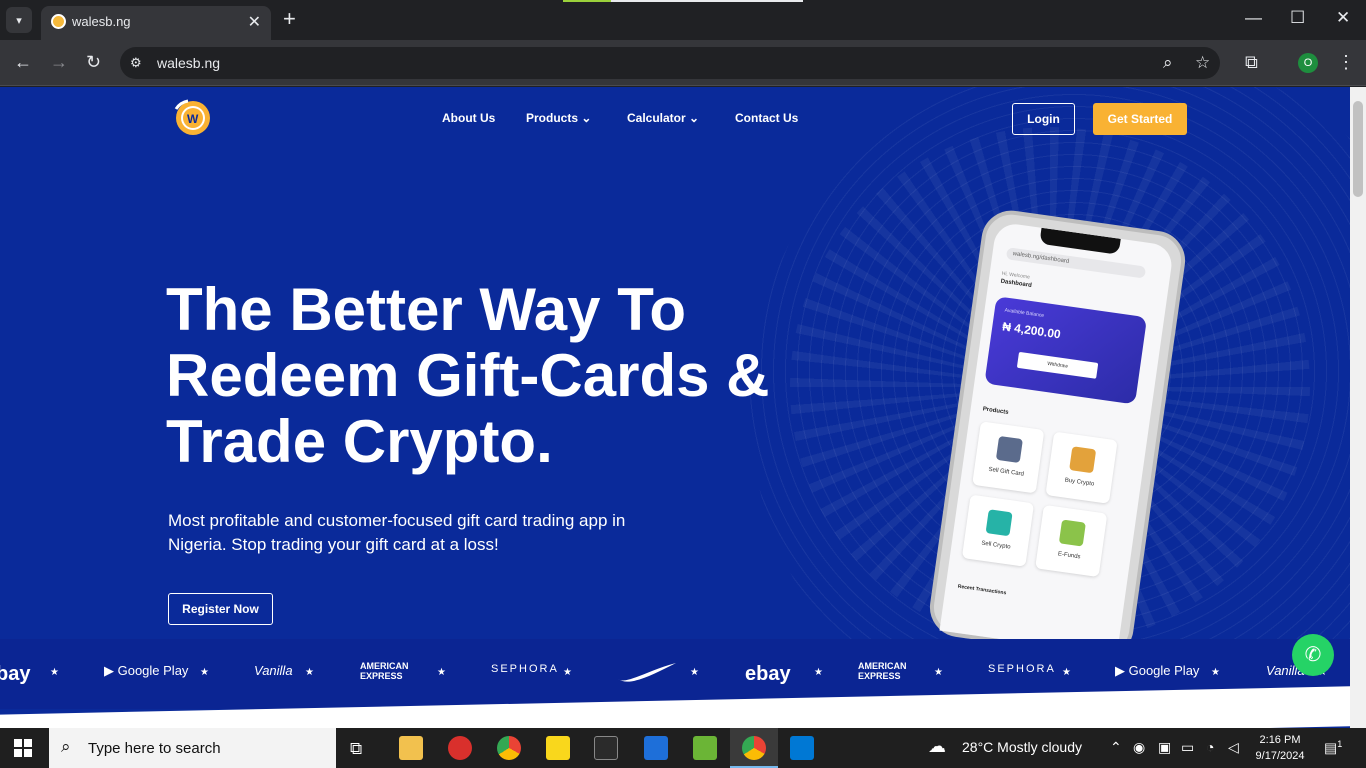 This screenshot has height=768, width=1366. What do you see at coordinates (1080, 241) in the screenshot?
I see `phone-notch` at bounding box center [1080, 241].